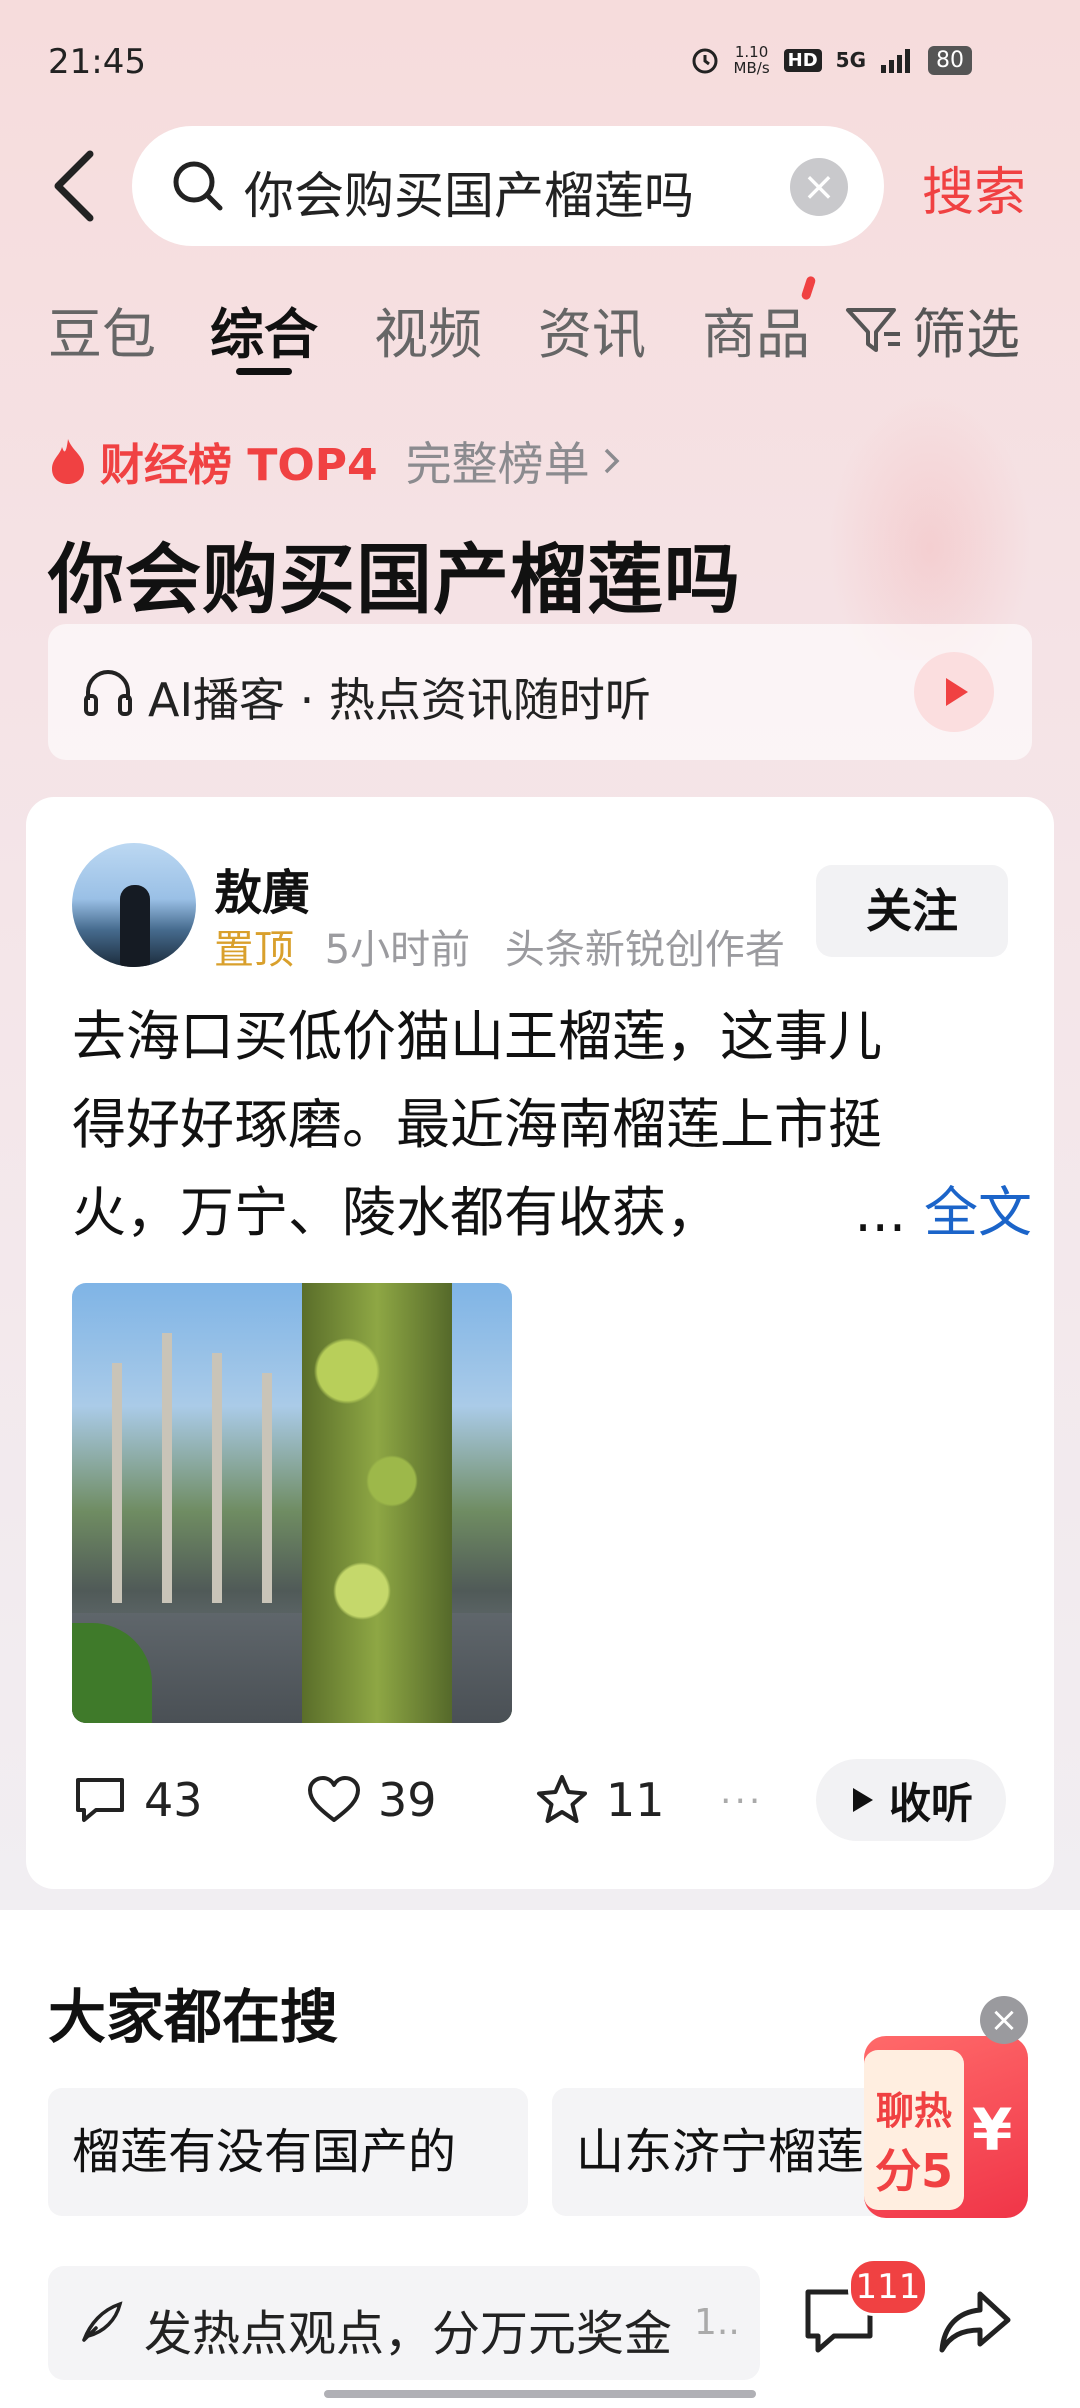  Describe the element at coordinates (831, 60) in the screenshot. I see `status-icons: 1.10 MB/s HD 5G 80` at that location.